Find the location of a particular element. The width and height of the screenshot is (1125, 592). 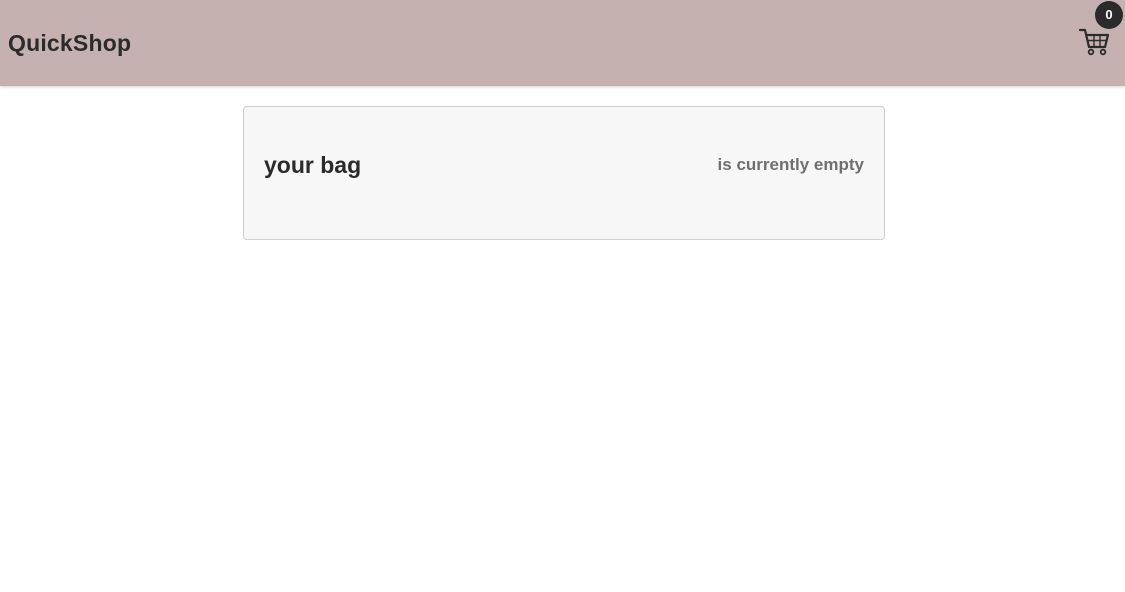

bag-title: your bag is located at coordinates (313, 165).